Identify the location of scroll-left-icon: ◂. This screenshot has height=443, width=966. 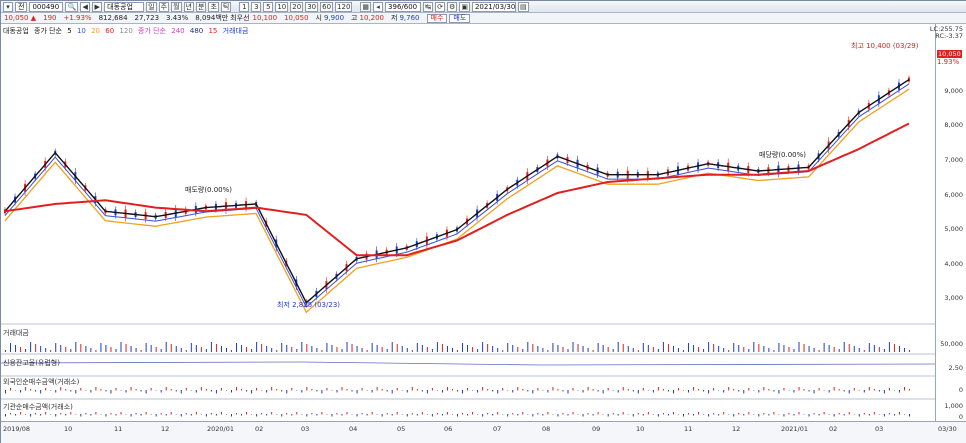
(378, 6).